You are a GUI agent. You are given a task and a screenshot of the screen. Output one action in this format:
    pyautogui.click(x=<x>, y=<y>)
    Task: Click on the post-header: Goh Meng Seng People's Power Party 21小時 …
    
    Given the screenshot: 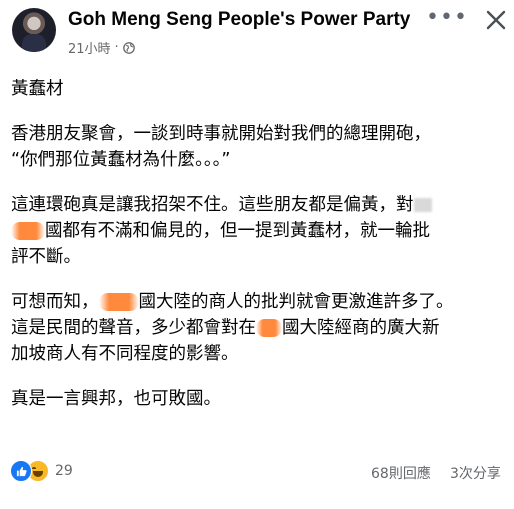 What is the action you would take?
    pyautogui.click(x=257, y=30)
    